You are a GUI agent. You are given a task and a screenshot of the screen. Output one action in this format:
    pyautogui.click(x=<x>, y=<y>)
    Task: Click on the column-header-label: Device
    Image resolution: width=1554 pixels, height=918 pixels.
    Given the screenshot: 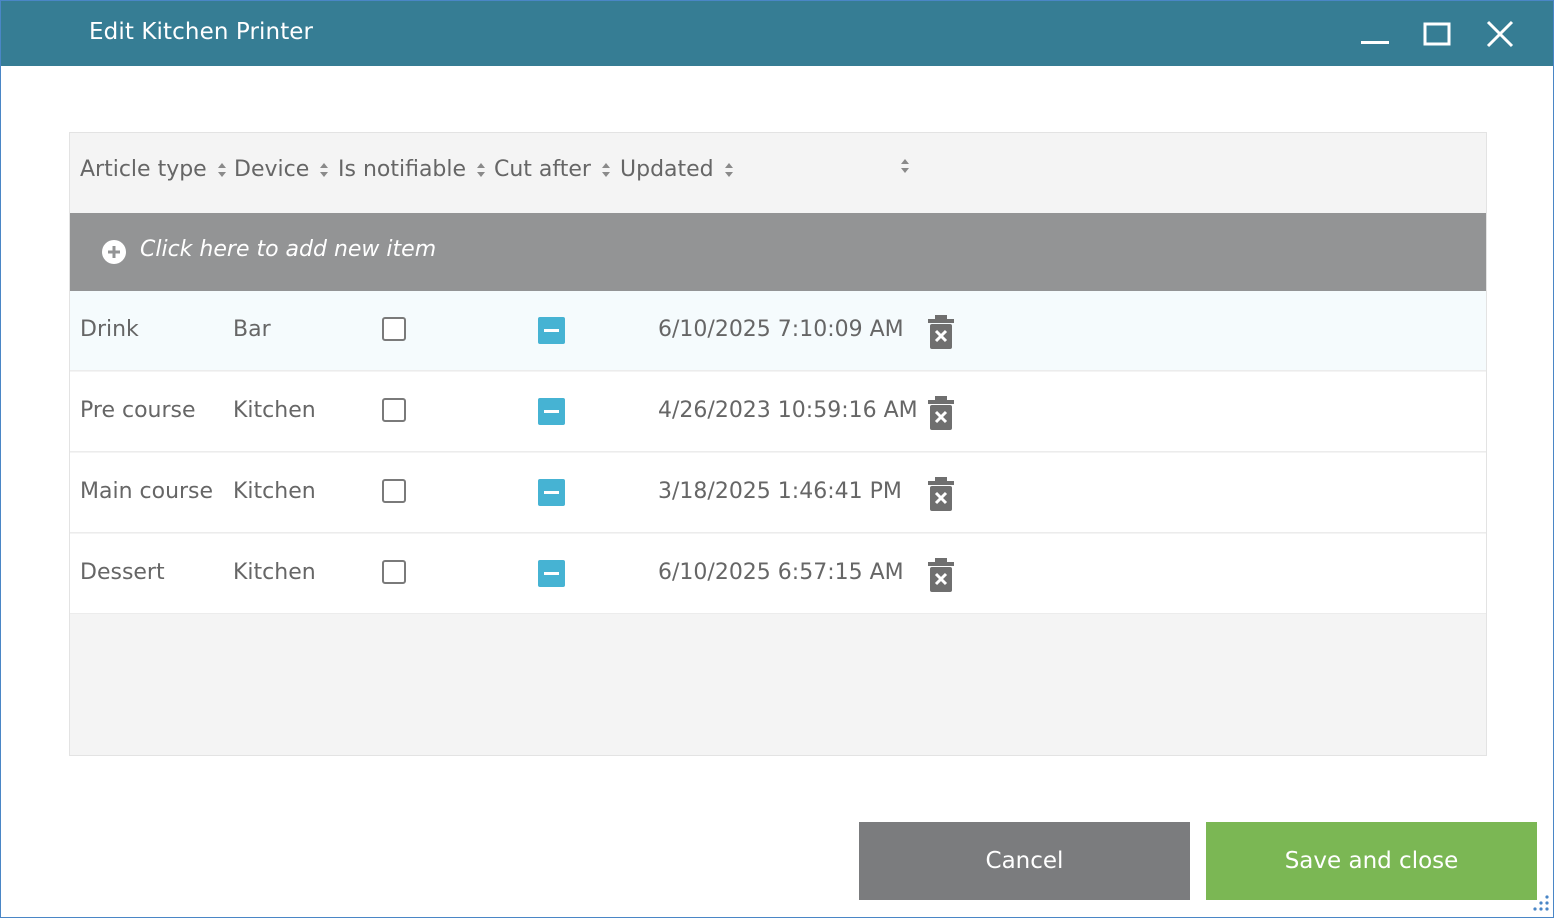 What is the action you would take?
    pyautogui.click(x=272, y=169)
    